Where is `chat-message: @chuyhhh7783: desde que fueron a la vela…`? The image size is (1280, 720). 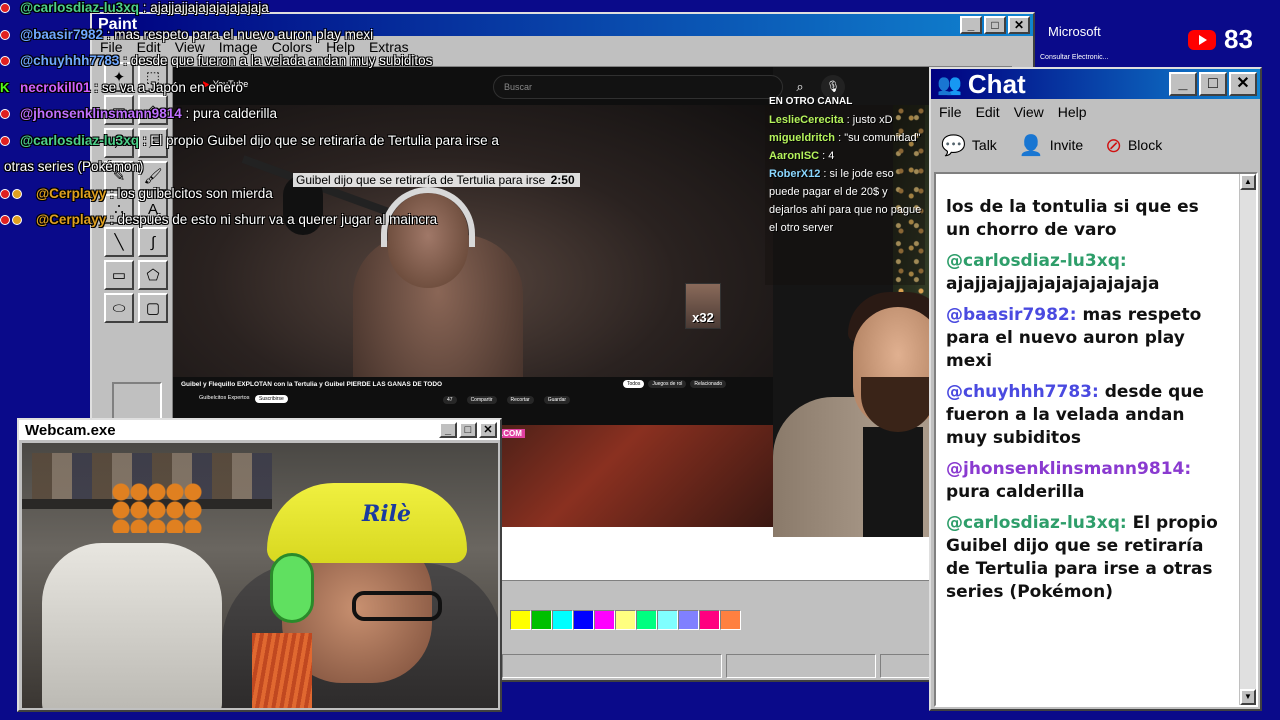
chat-message: @chuyhhh7783: desde que fueron a la vela… is located at coordinates (1086, 415).